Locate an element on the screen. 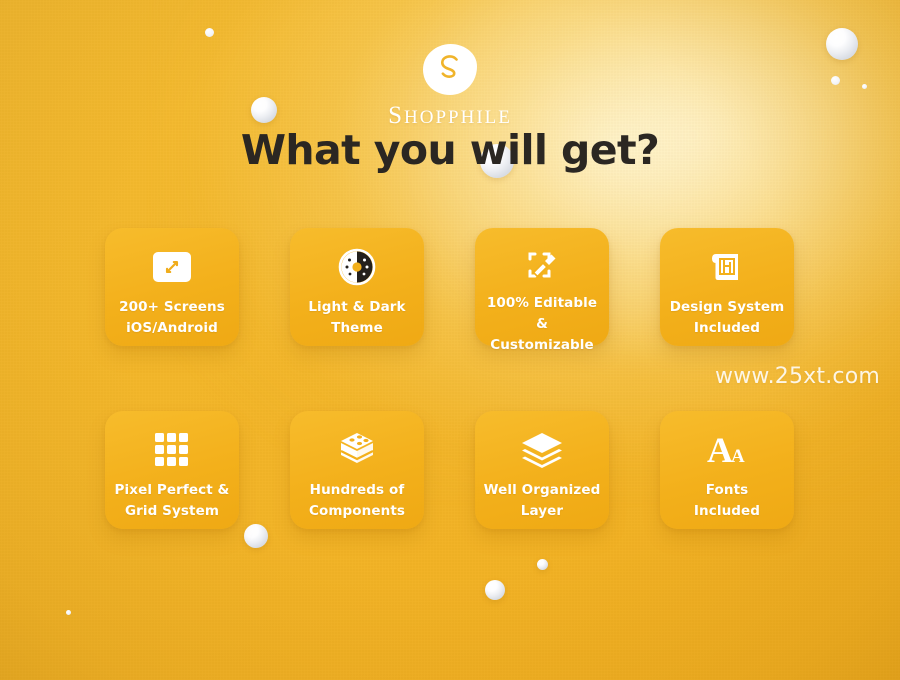  brand-logo: SHOPPHILE is located at coordinates (450, 85).